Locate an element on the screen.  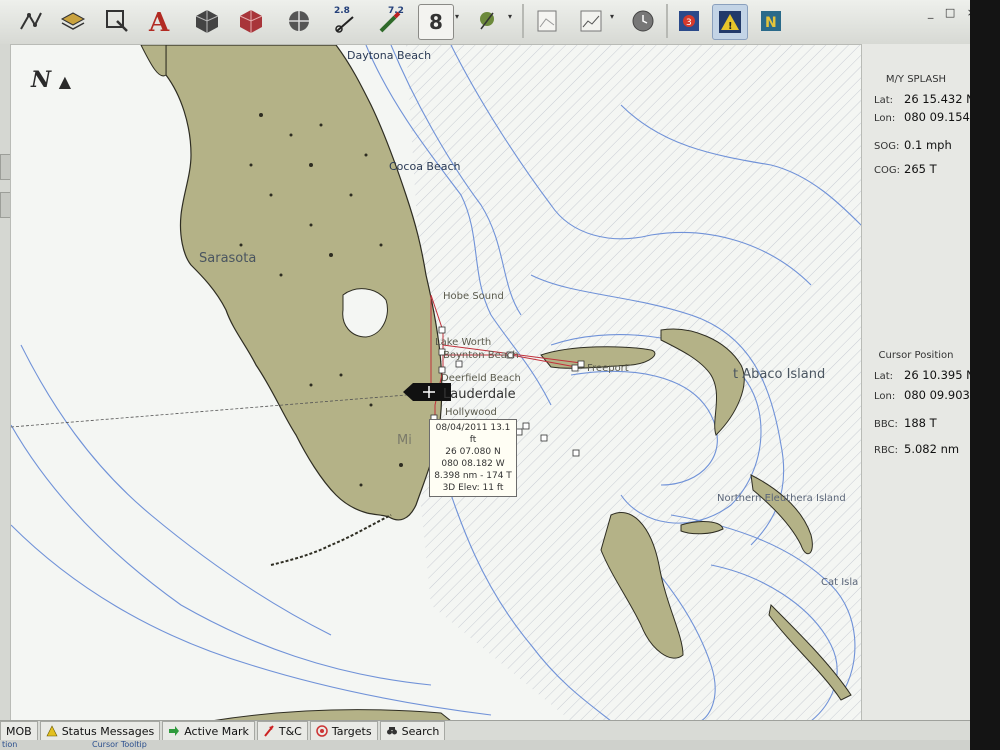
alarm-button: ! is located at coordinates (730, 22).